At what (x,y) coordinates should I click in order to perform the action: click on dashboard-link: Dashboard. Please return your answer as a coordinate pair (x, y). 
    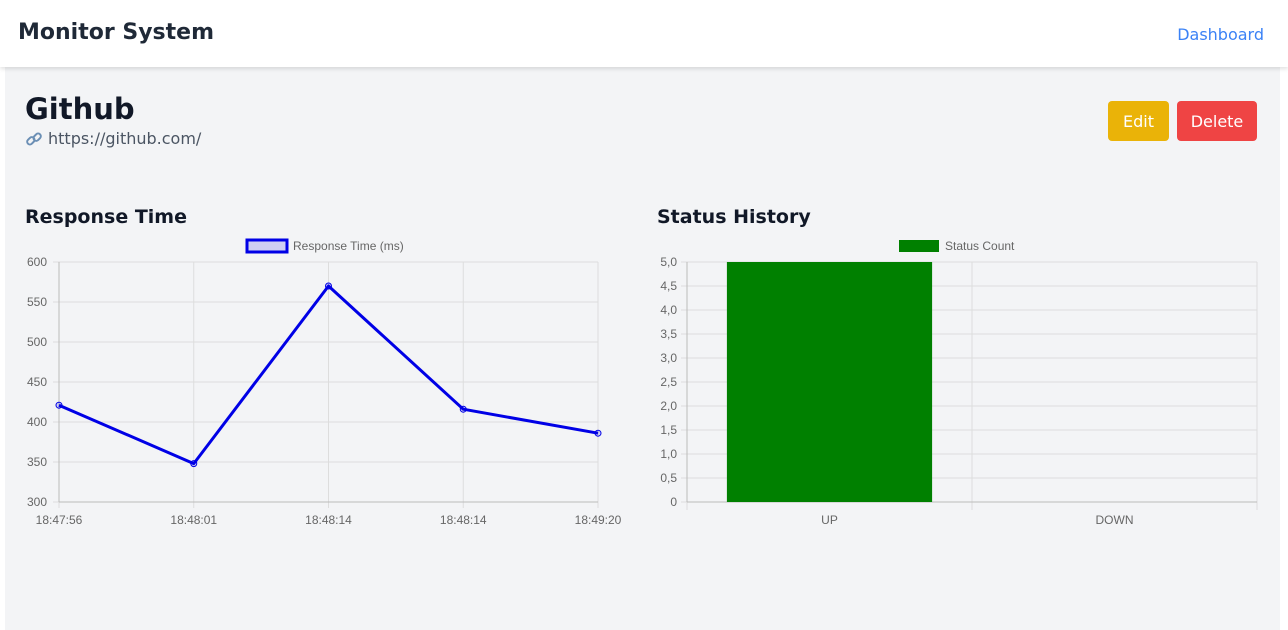
    Looking at the image, I should click on (1220, 34).